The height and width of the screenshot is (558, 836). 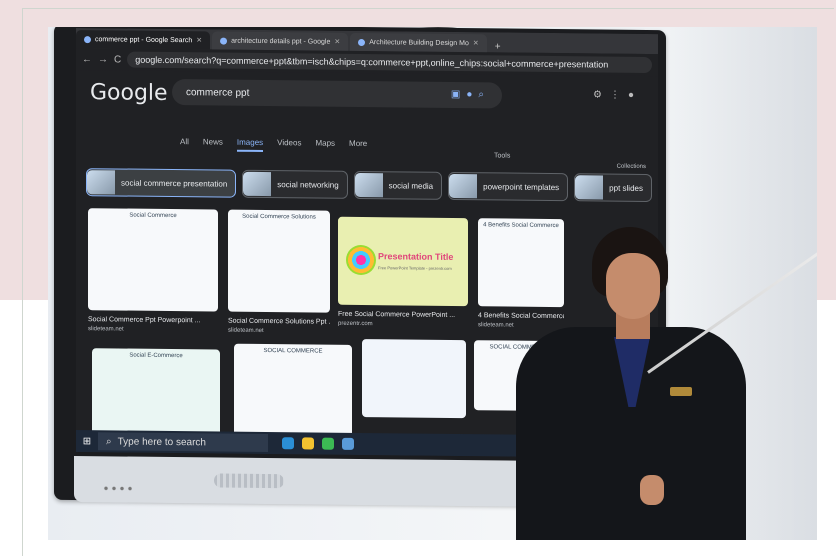 I want to click on browser-tab: commerce ppt - Google Search ✕, so click(x=143, y=40).